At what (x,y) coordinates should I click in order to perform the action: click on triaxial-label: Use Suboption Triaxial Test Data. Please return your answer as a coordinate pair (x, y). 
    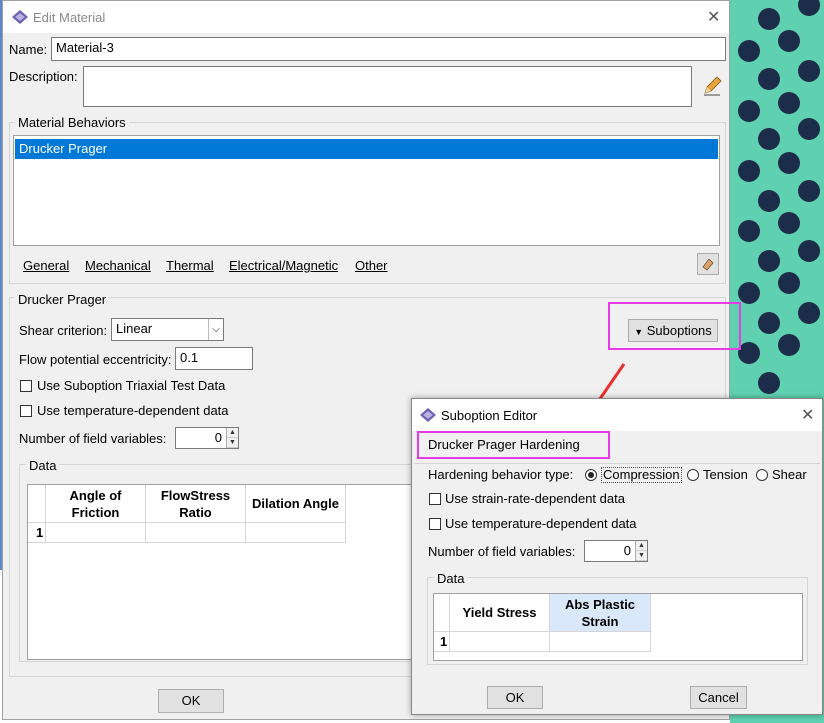
    Looking at the image, I should click on (131, 385).